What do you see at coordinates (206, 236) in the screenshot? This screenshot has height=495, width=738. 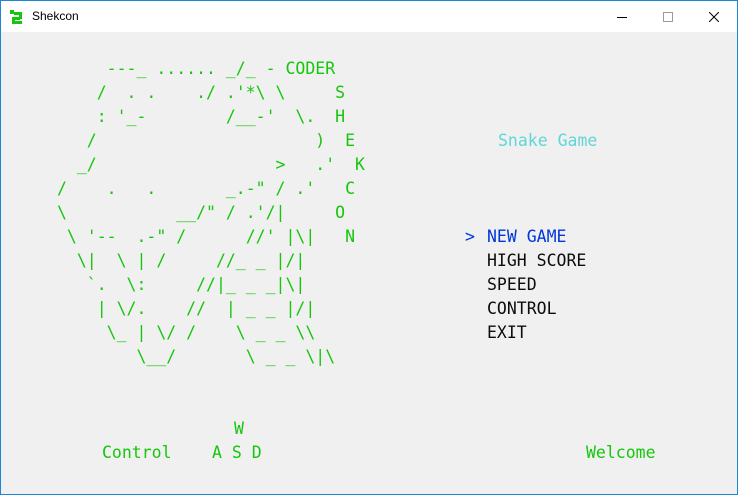 I see `ascii-art-line: \ '-- .-" / //' |\| N` at bounding box center [206, 236].